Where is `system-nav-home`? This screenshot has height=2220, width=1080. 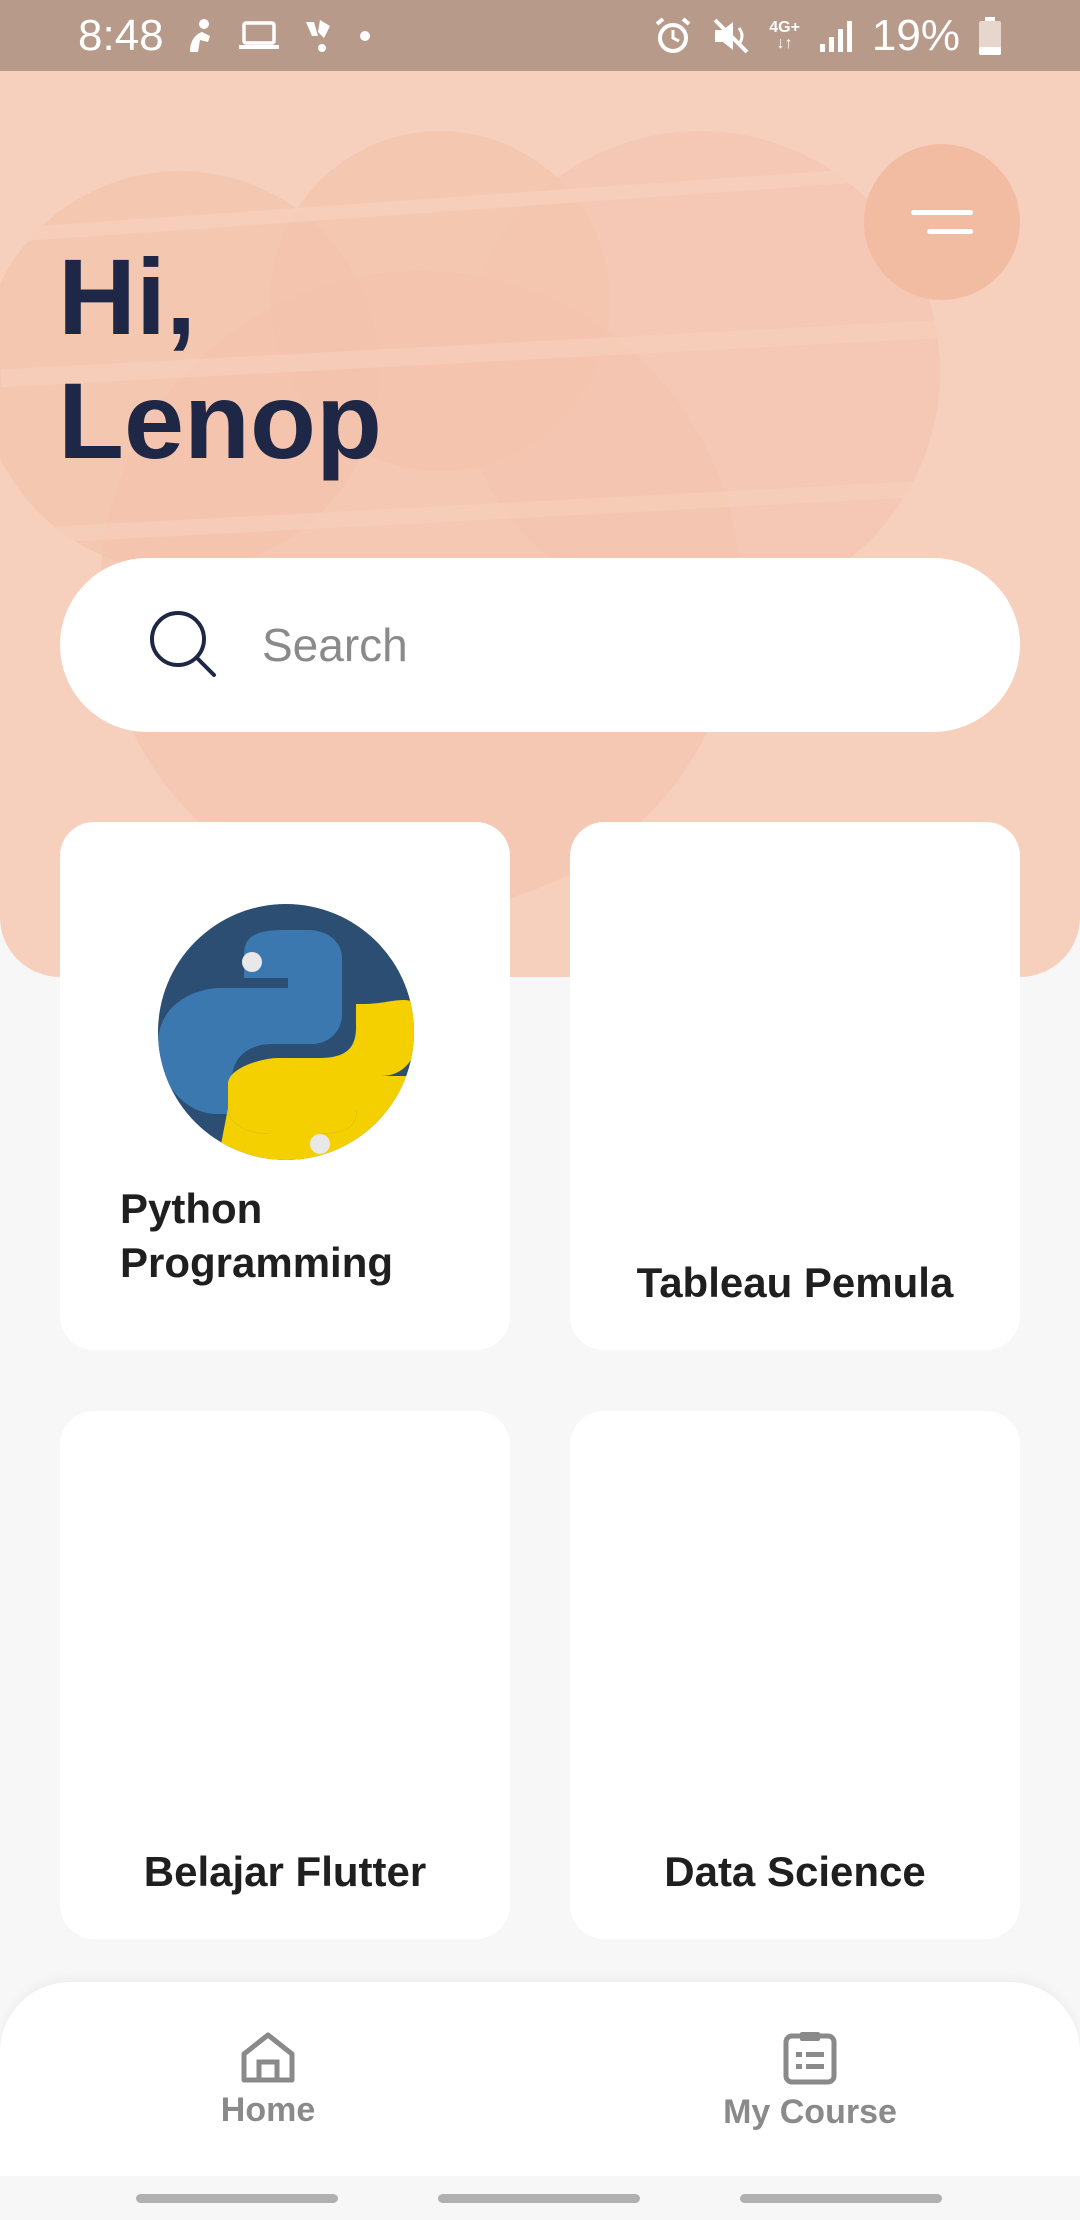 system-nav-home is located at coordinates (539, 2198).